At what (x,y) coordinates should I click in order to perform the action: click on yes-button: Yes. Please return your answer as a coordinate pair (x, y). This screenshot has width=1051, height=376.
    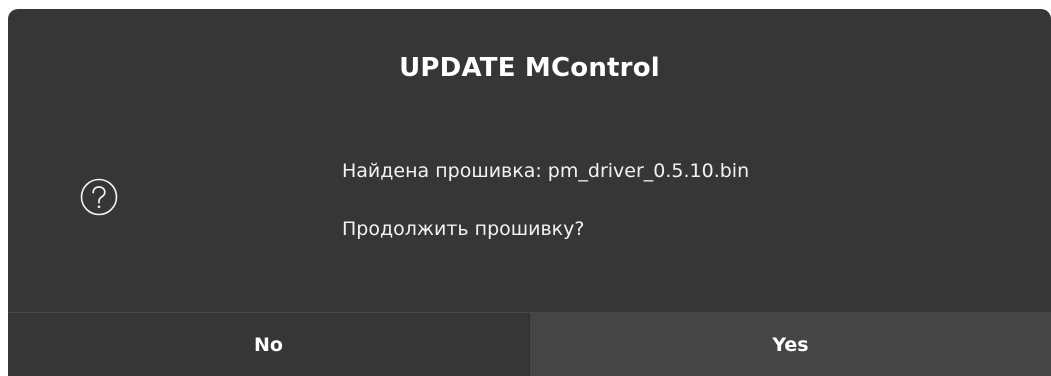
    Looking at the image, I should click on (790, 344).